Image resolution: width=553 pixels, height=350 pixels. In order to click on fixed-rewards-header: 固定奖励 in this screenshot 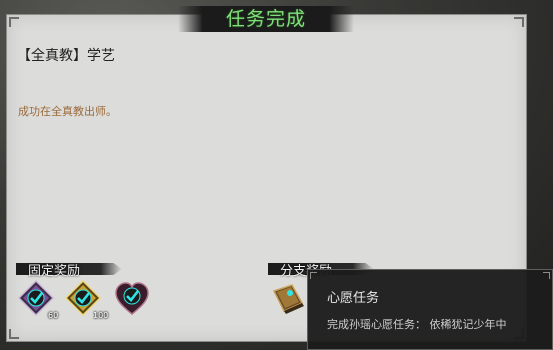, I will do `click(69, 270)`.